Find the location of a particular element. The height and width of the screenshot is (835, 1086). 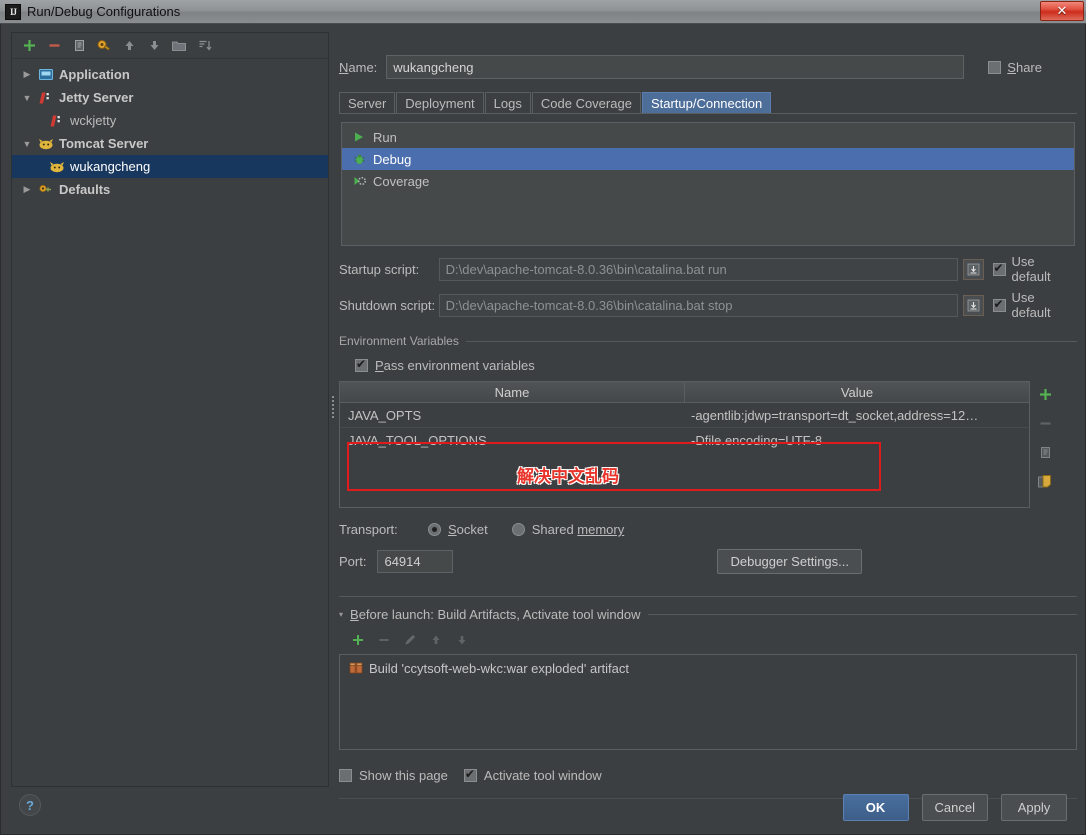

startup-use-default-box is located at coordinates (999, 268).